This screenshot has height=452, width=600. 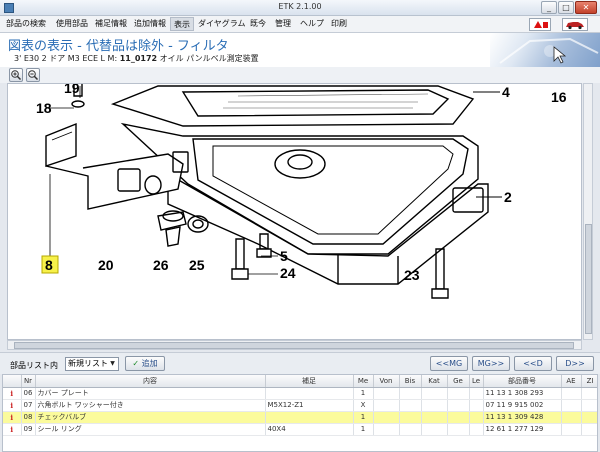 I want to click on check-icon: ✓, so click(x=136, y=363).